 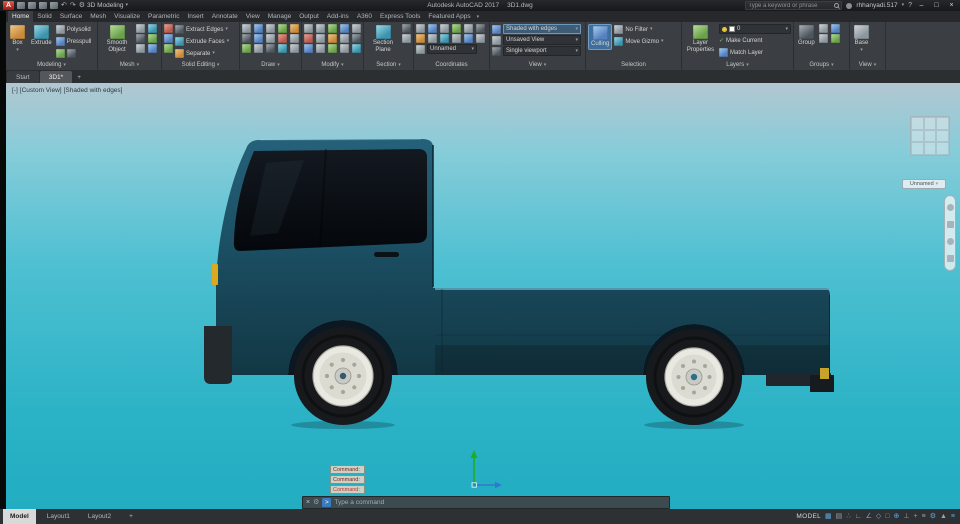 What do you see at coordinates (388, 65) in the screenshot?
I see `section-panel-label: Section ▾` at bounding box center [388, 65].